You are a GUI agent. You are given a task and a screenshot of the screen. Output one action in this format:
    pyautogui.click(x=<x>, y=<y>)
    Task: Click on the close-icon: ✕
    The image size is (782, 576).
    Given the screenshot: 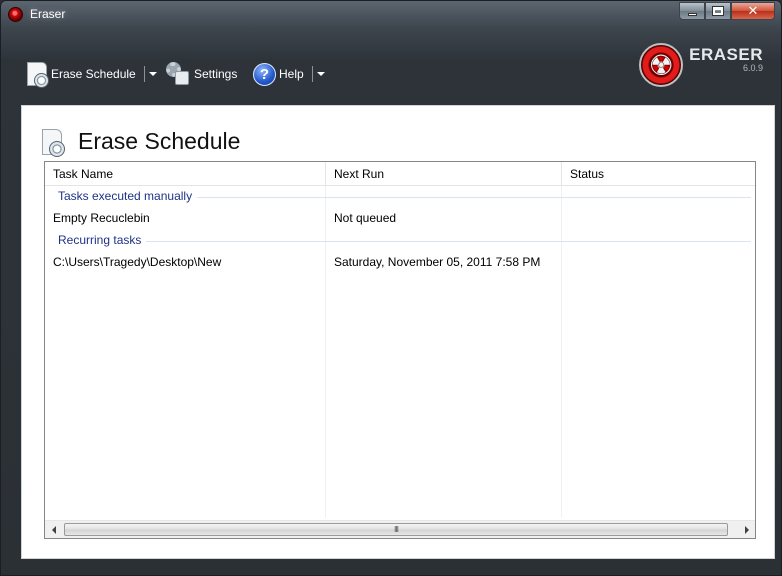 What is the action you would take?
    pyautogui.click(x=753, y=11)
    